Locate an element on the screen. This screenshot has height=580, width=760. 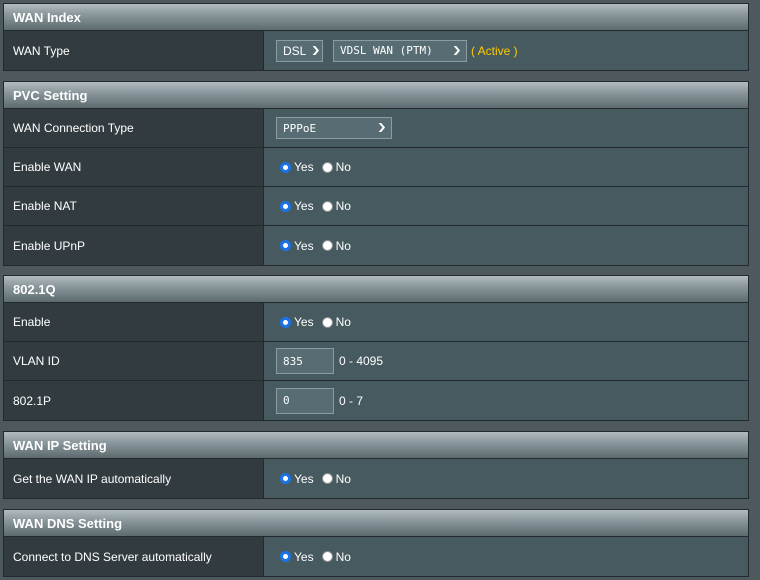
enable-wan-no-radio is located at coordinates (327, 167).